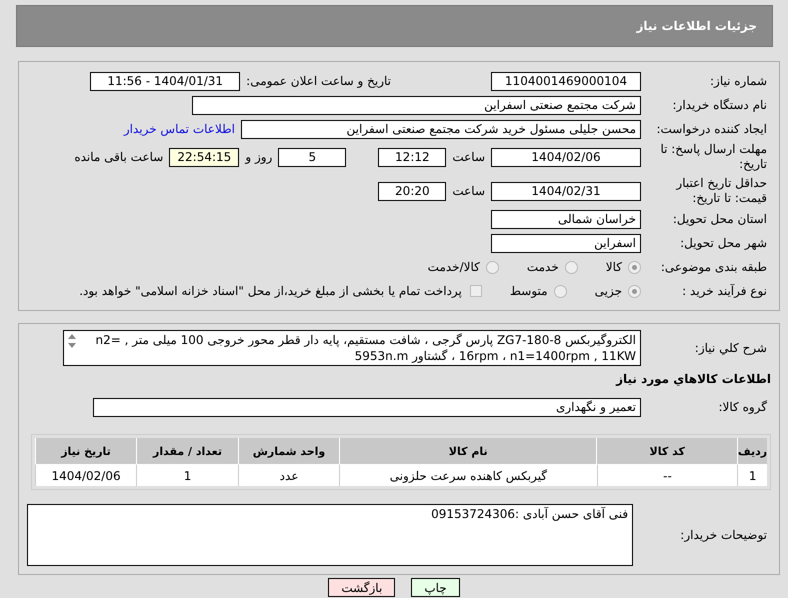  What do you see at coordinates (204, 157) in the screenshot?
I see `countdown-field: 22:54:15` at bounding box center [204, 157].